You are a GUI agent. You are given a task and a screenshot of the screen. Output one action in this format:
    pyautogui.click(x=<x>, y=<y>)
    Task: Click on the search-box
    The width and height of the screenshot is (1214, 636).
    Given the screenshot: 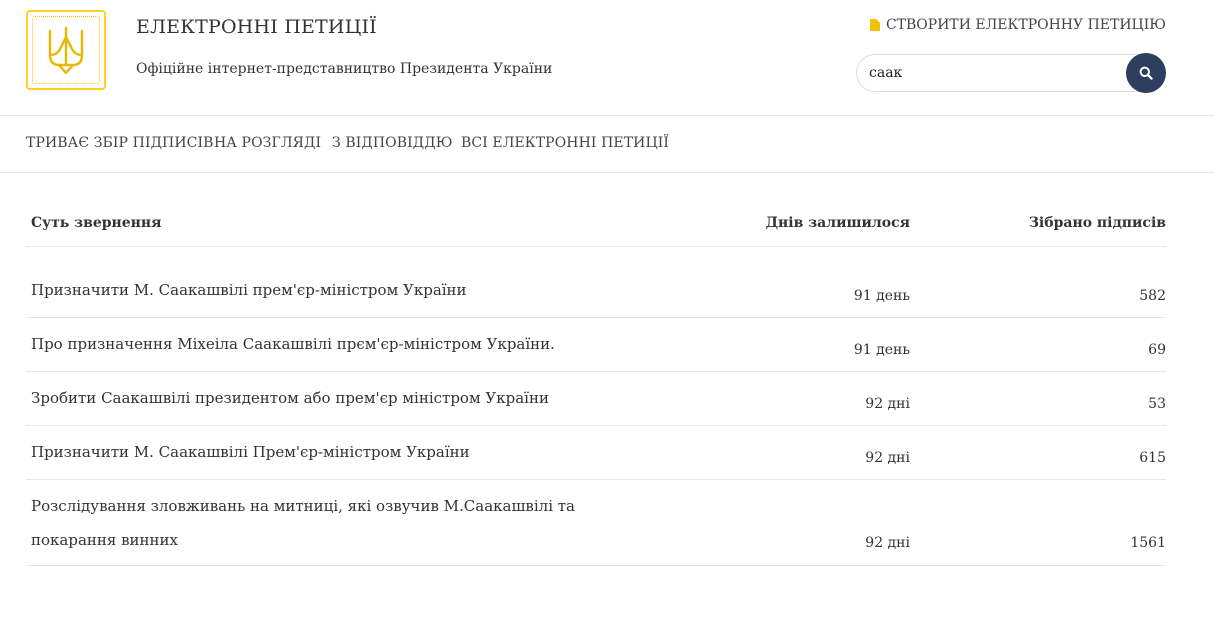 What is the action you would take?
    pyautogui.click(x=1011, y=73)
    